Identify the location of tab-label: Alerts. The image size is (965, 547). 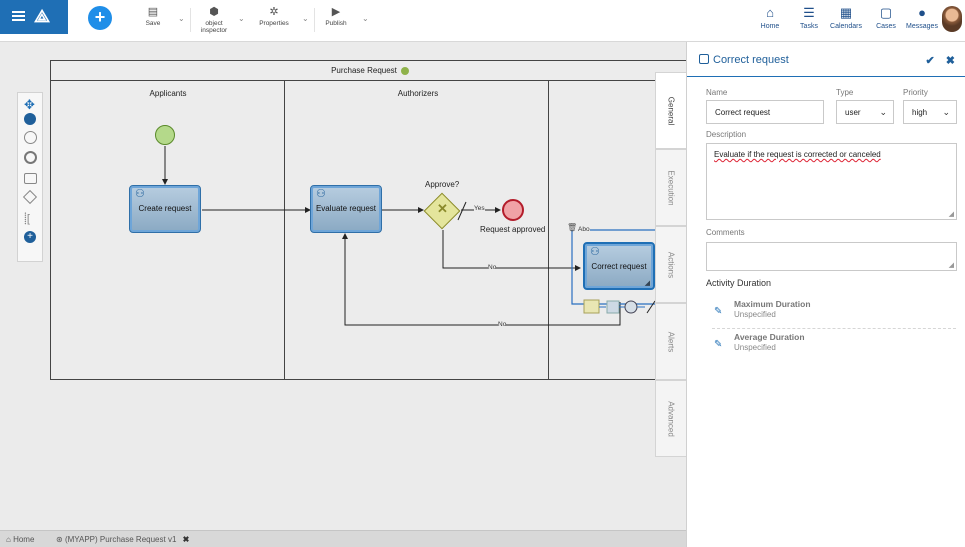
(671, 341).